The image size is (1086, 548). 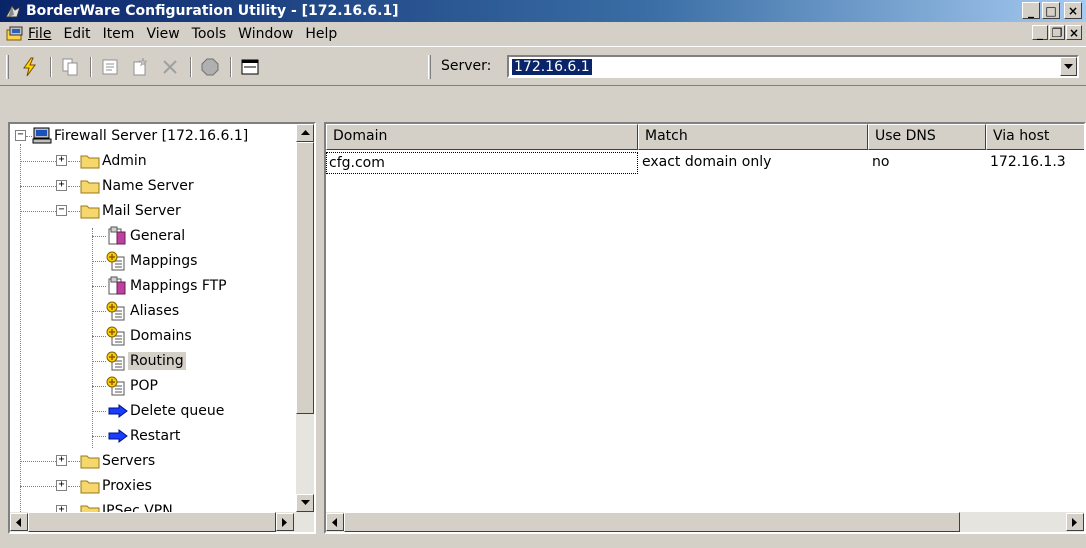 I want to click on column-header-use-dns: Use DNS, so click(x=927, y=137).